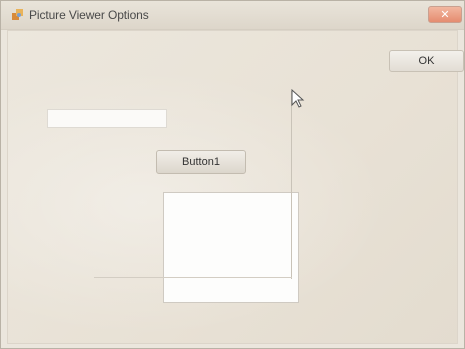  Describe the element at coordinates (89, 15) in the screenshot. I see `window-title: Picture Viewer Options` at that location.